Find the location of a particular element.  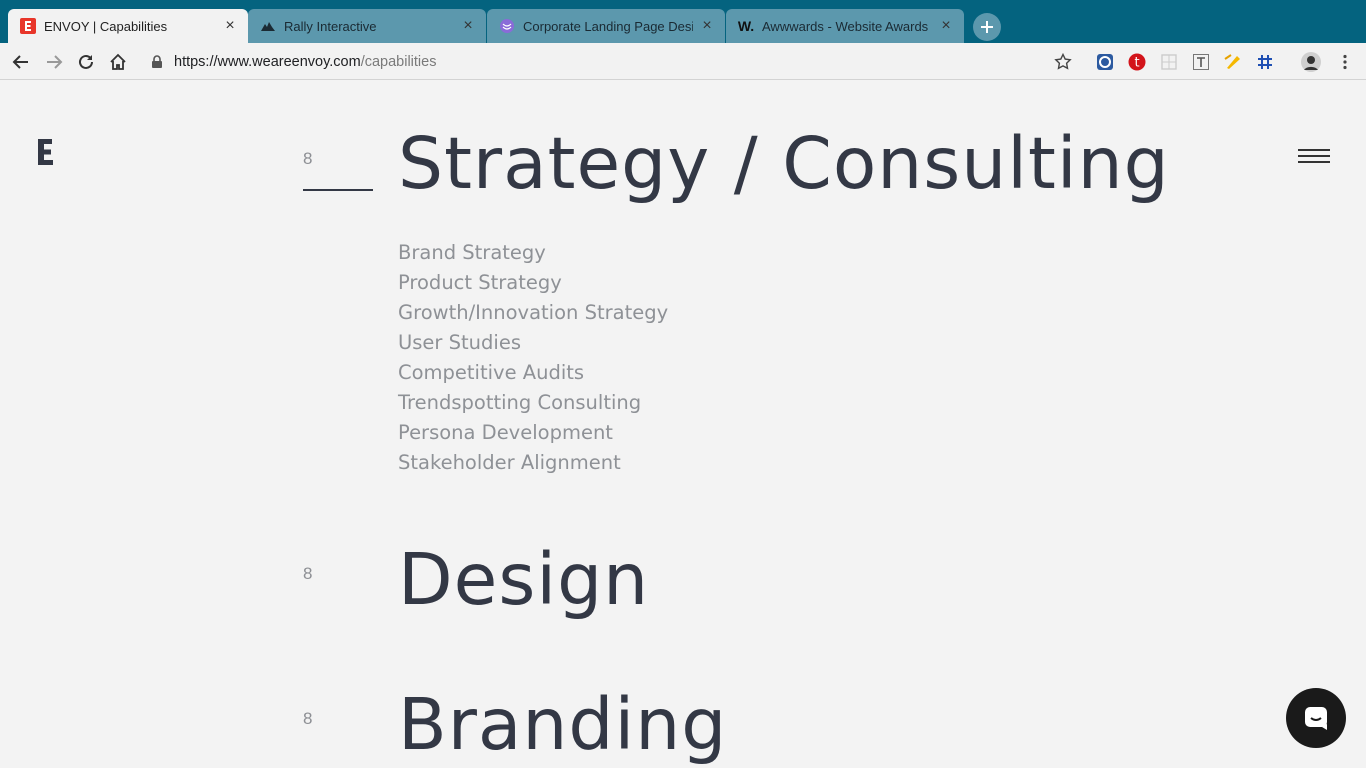

extension-blue-icon is located at coordinates (1105, 62).